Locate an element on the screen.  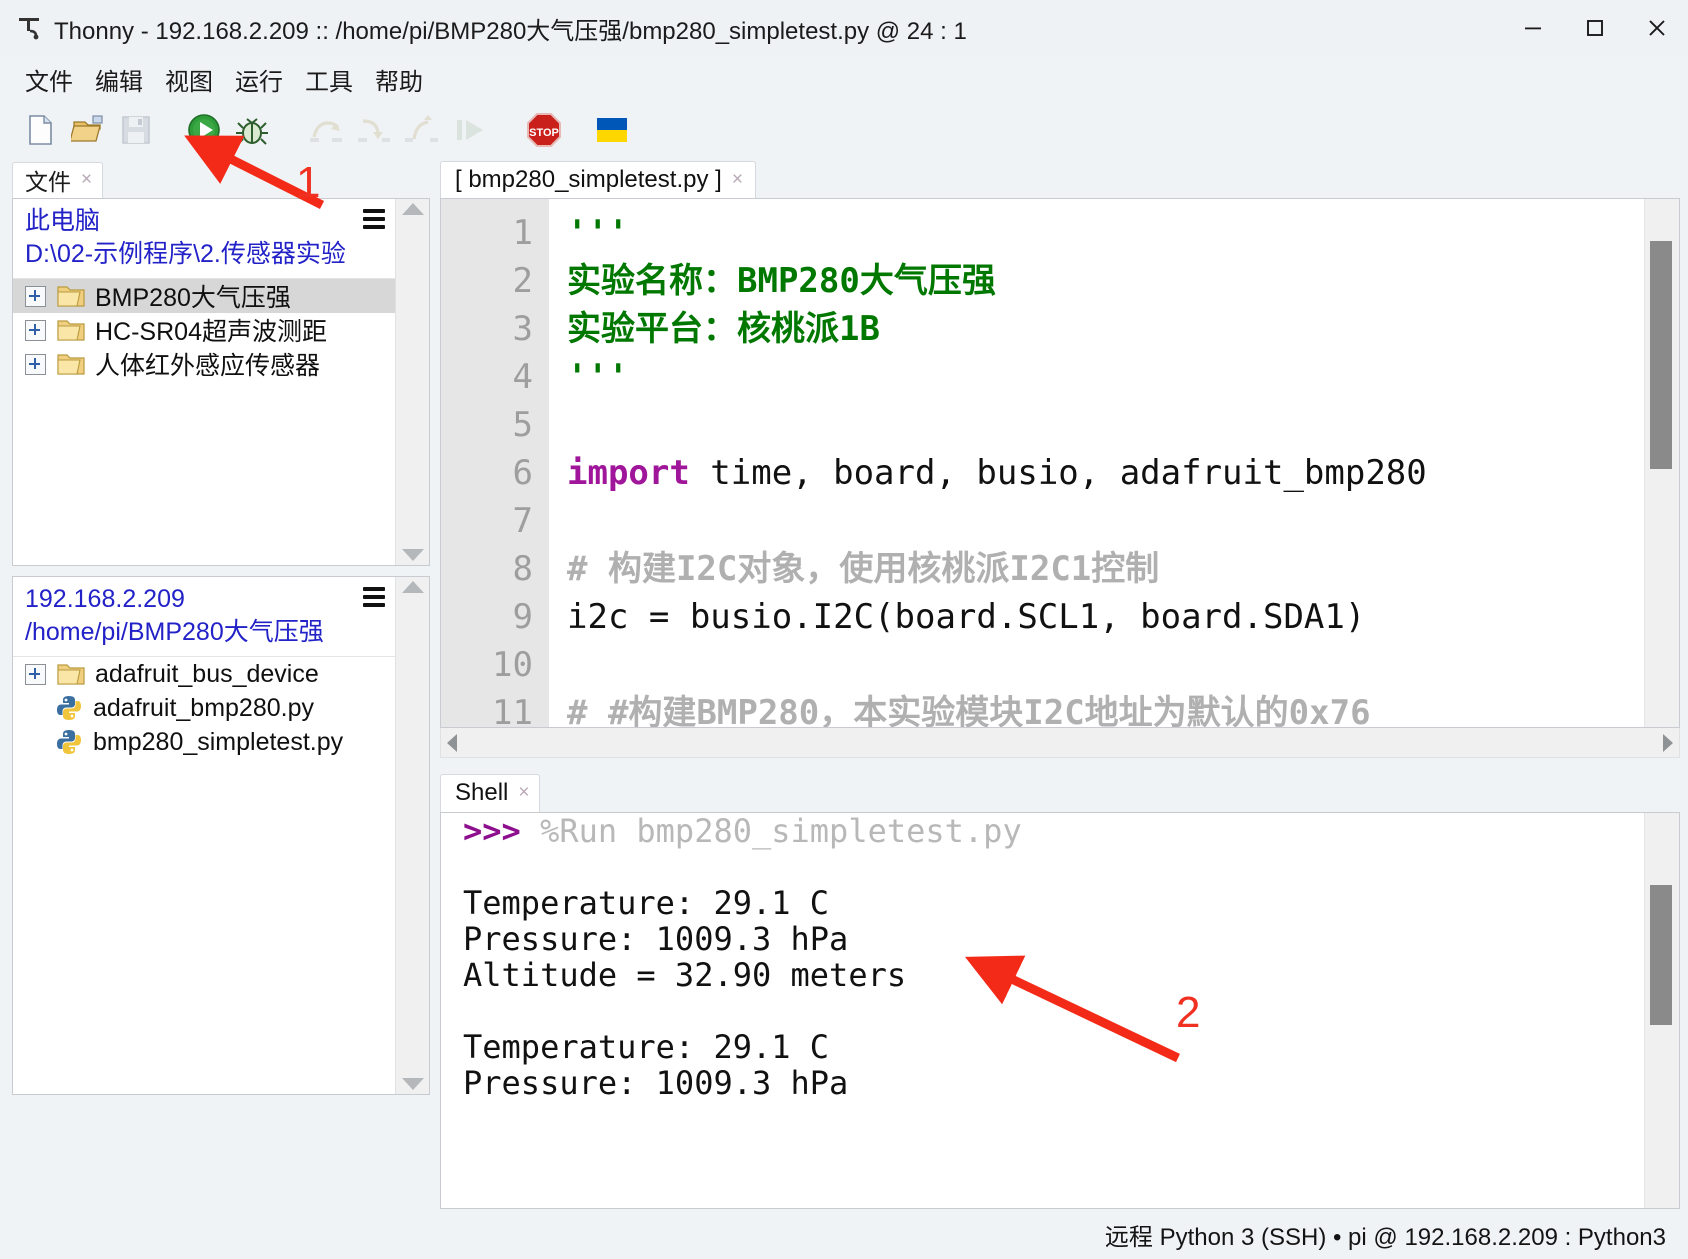
step-over-icon is located at coordinates (326, 130).